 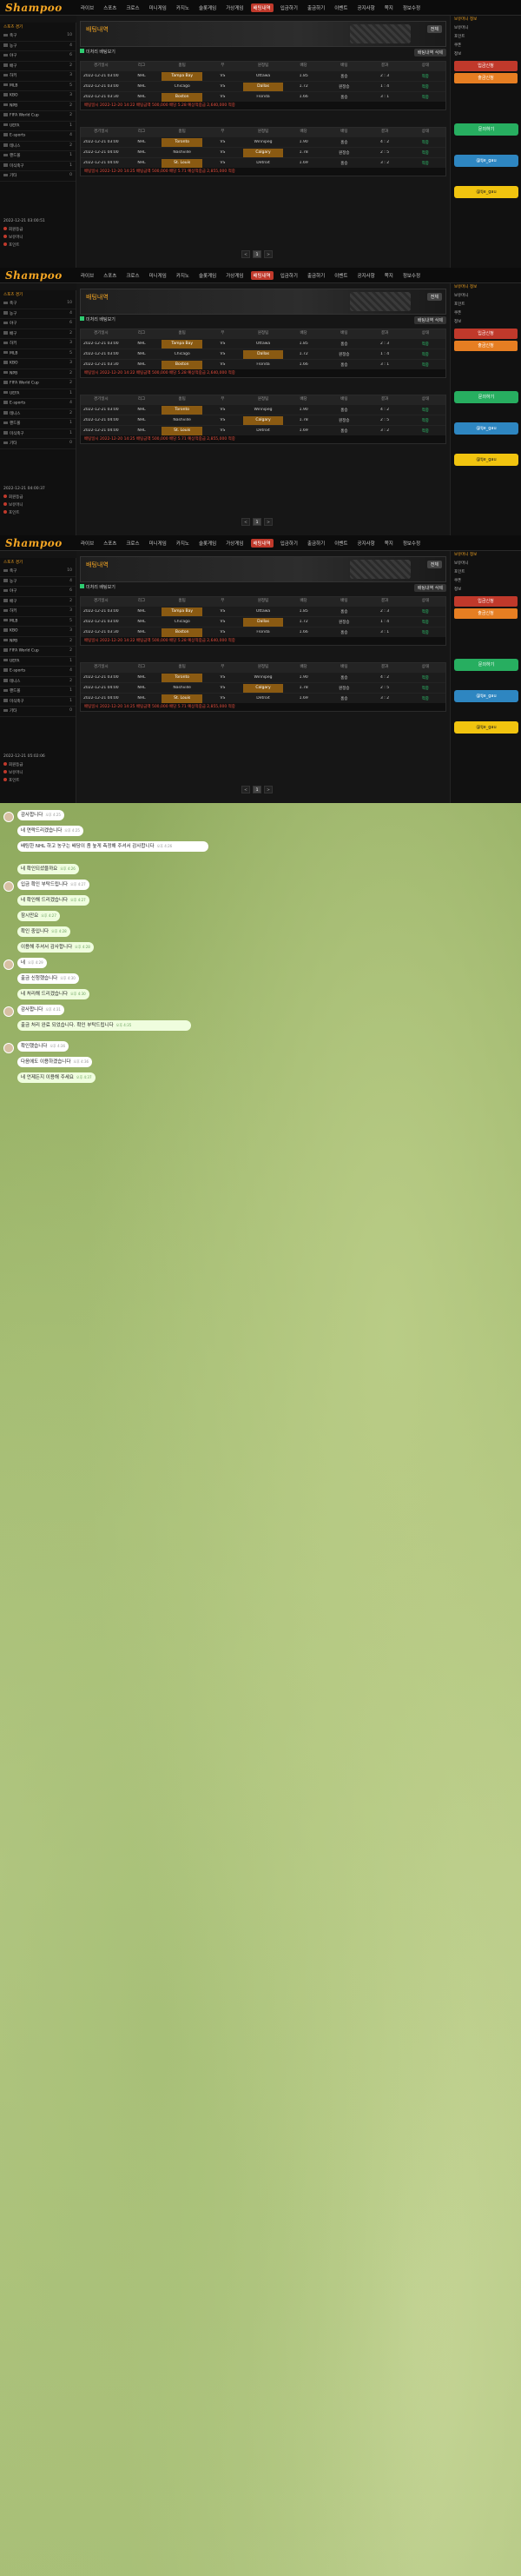 What do you see at coordinates (38, 692) in the screenshot?
I see `sidebar-item: 핸드볼 1` at bounding box center [38, 692].